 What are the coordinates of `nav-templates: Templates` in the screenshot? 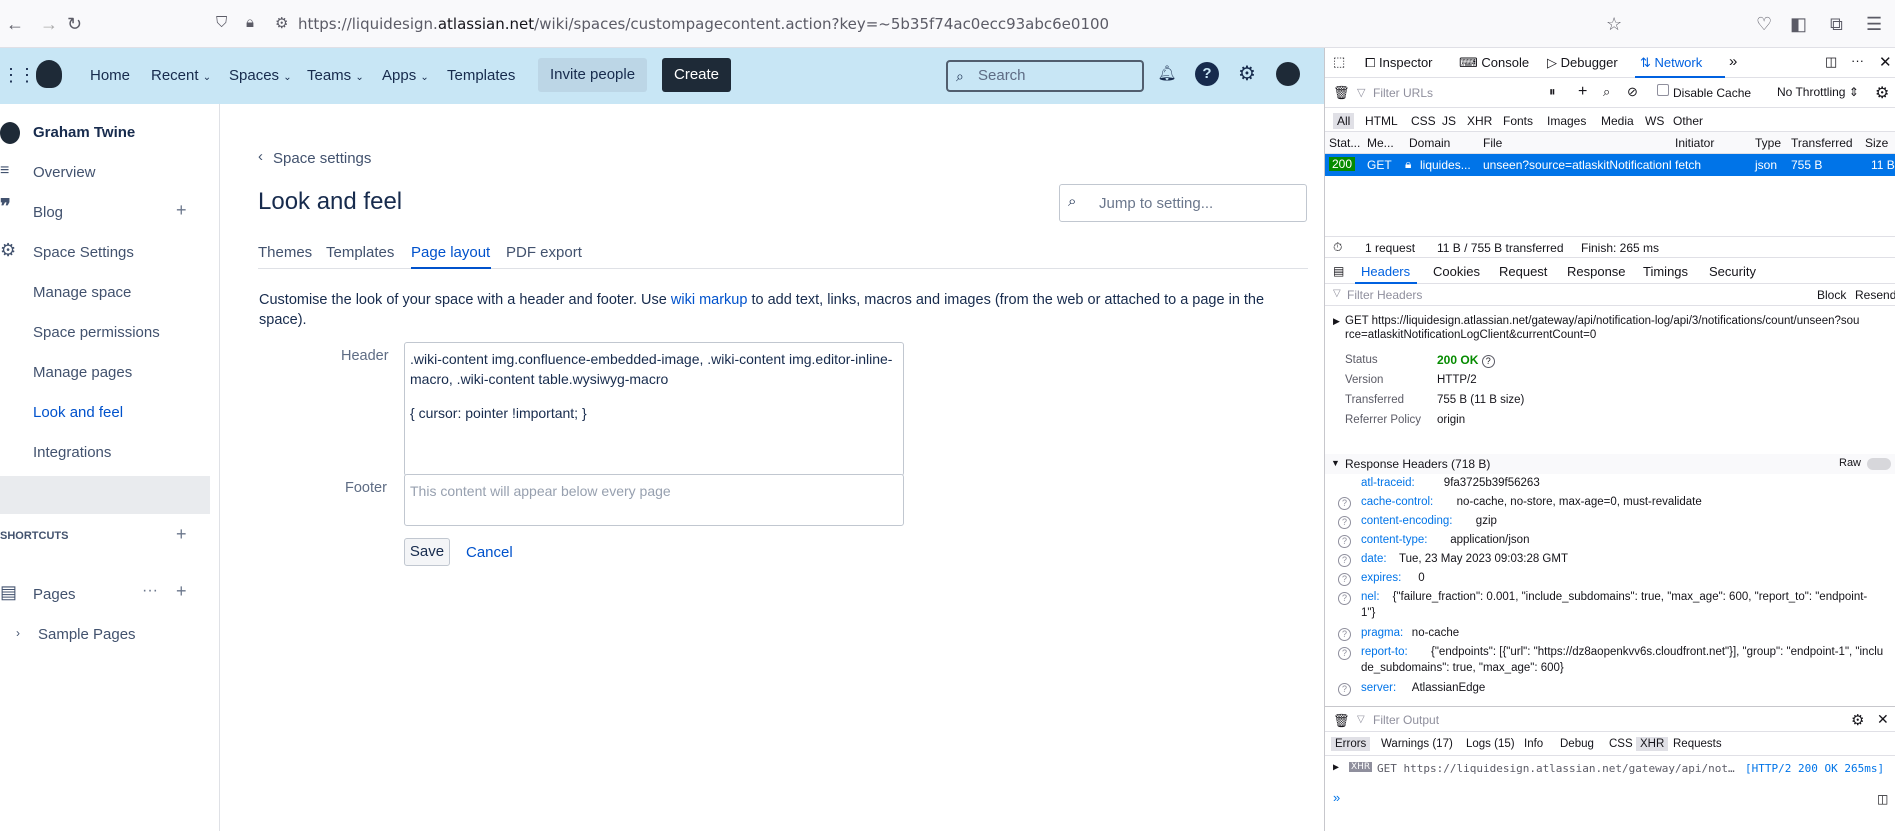 It's located at (481, 75).